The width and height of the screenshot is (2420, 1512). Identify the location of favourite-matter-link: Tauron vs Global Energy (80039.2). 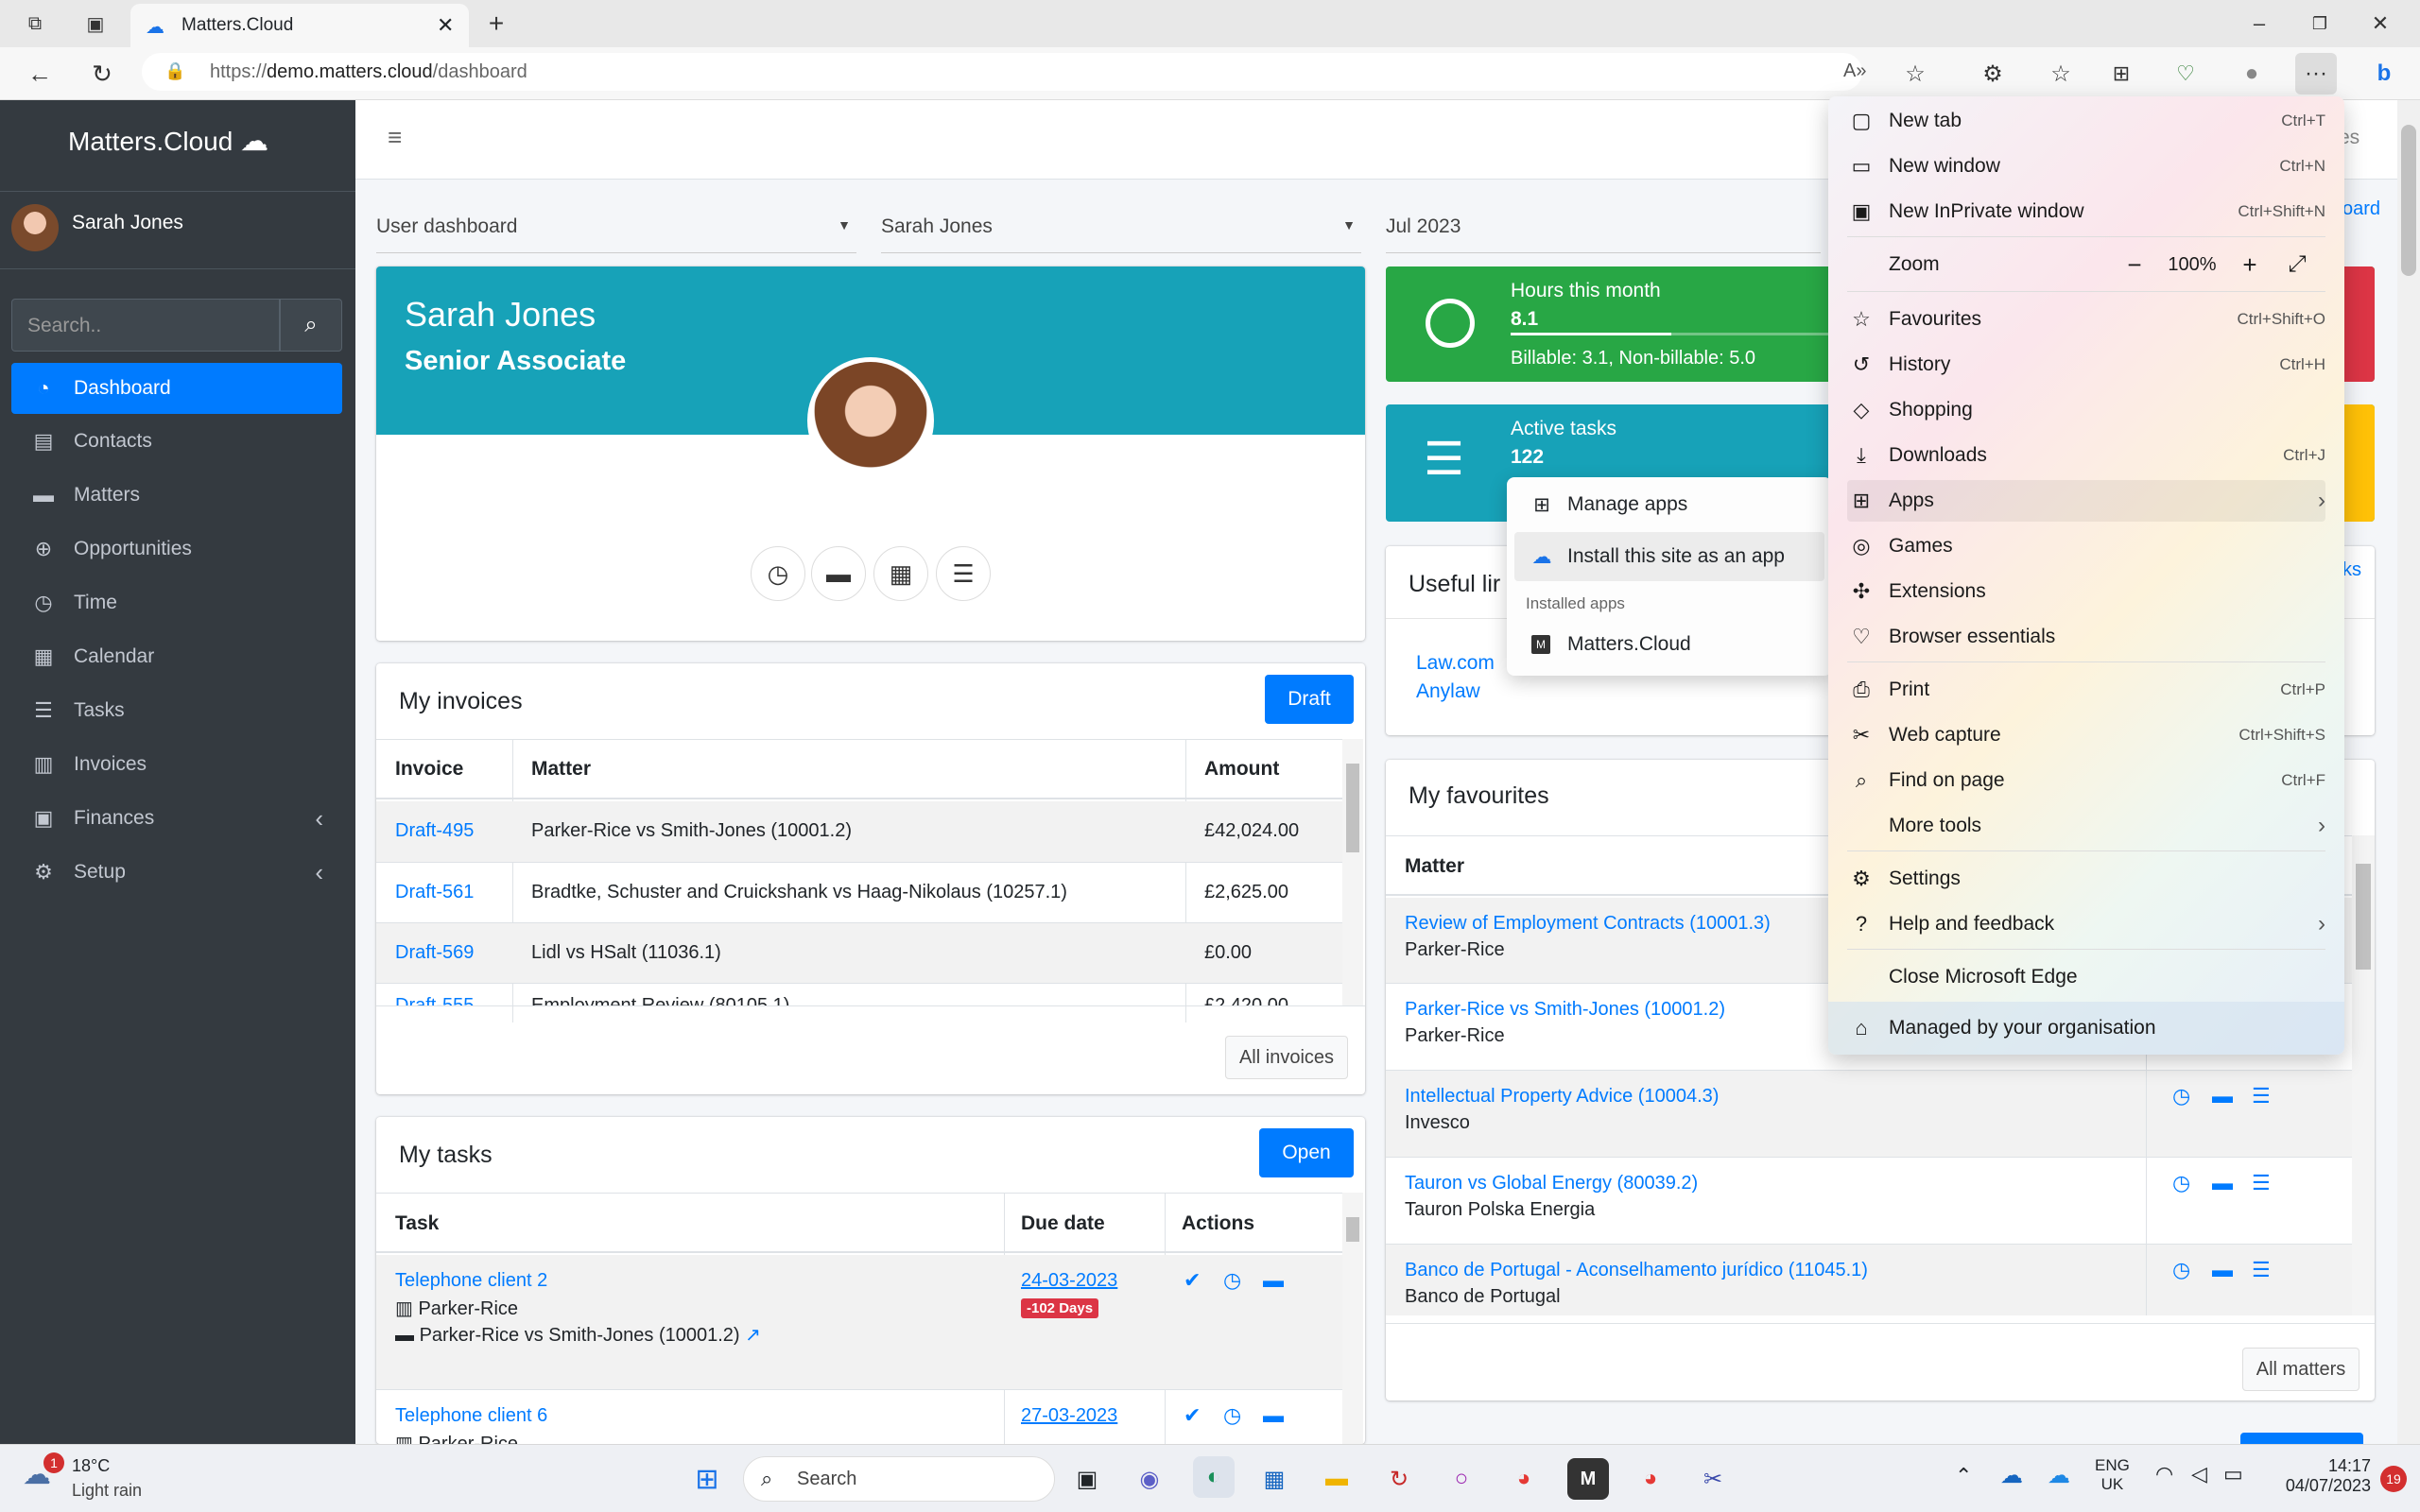
(1551, 1183).